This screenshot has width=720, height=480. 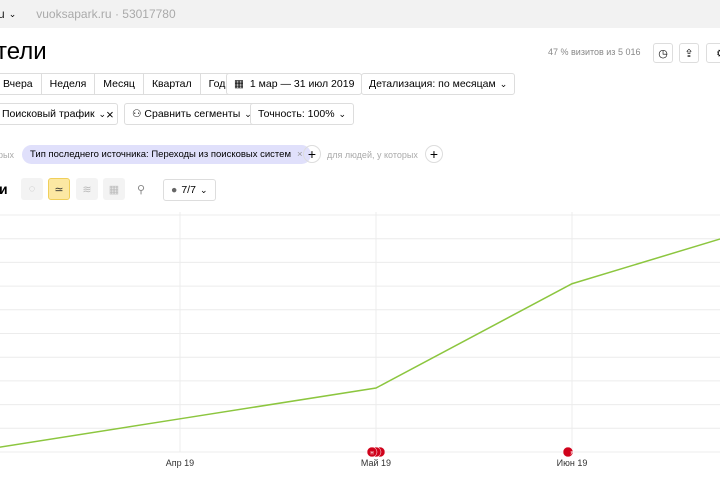 I want to click on date-range-label: 1 мар — 31 июл 2019, so click(x=302, y=84).